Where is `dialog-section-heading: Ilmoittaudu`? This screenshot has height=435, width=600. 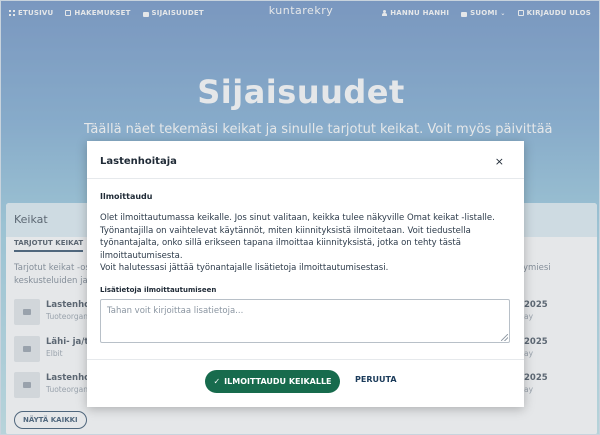
dialog-section-heading: Ilmoittaudu is located at coordinates (126, 196).